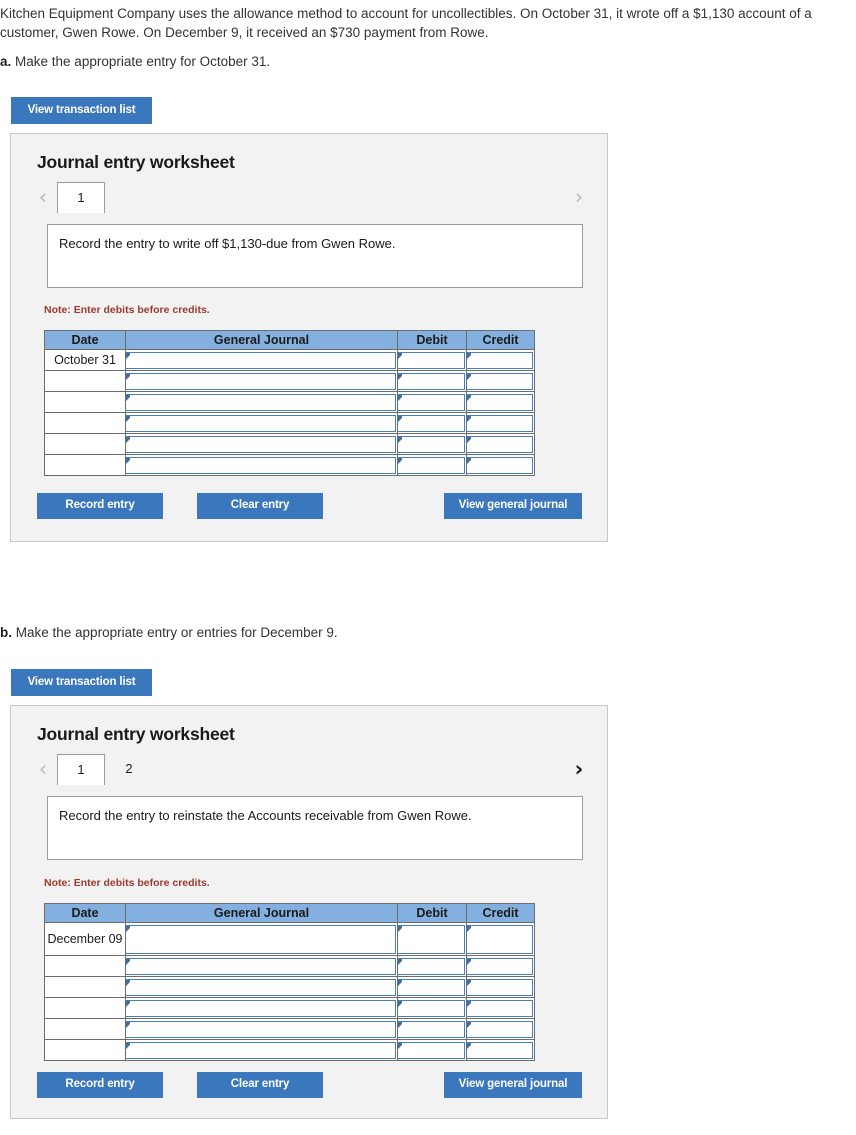  What do you see at coordinates (85, 360) in the screenshot?
I see `date-cell-a-0: October 31` at bounding box center [85, 360].